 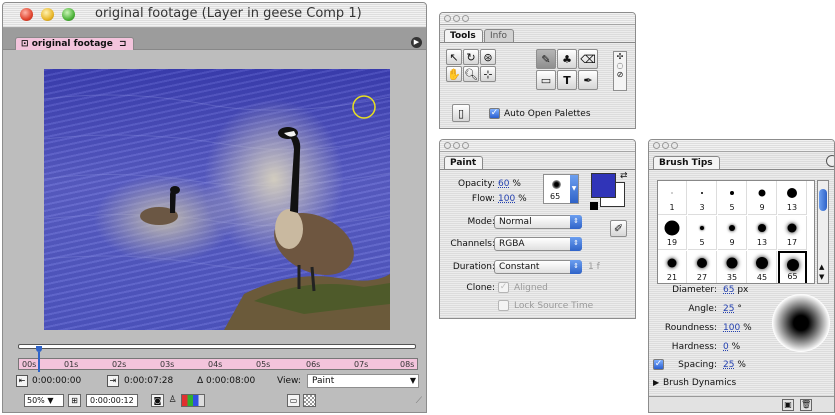 I want to click on minimize-window-button, so click(x=47, y=14).